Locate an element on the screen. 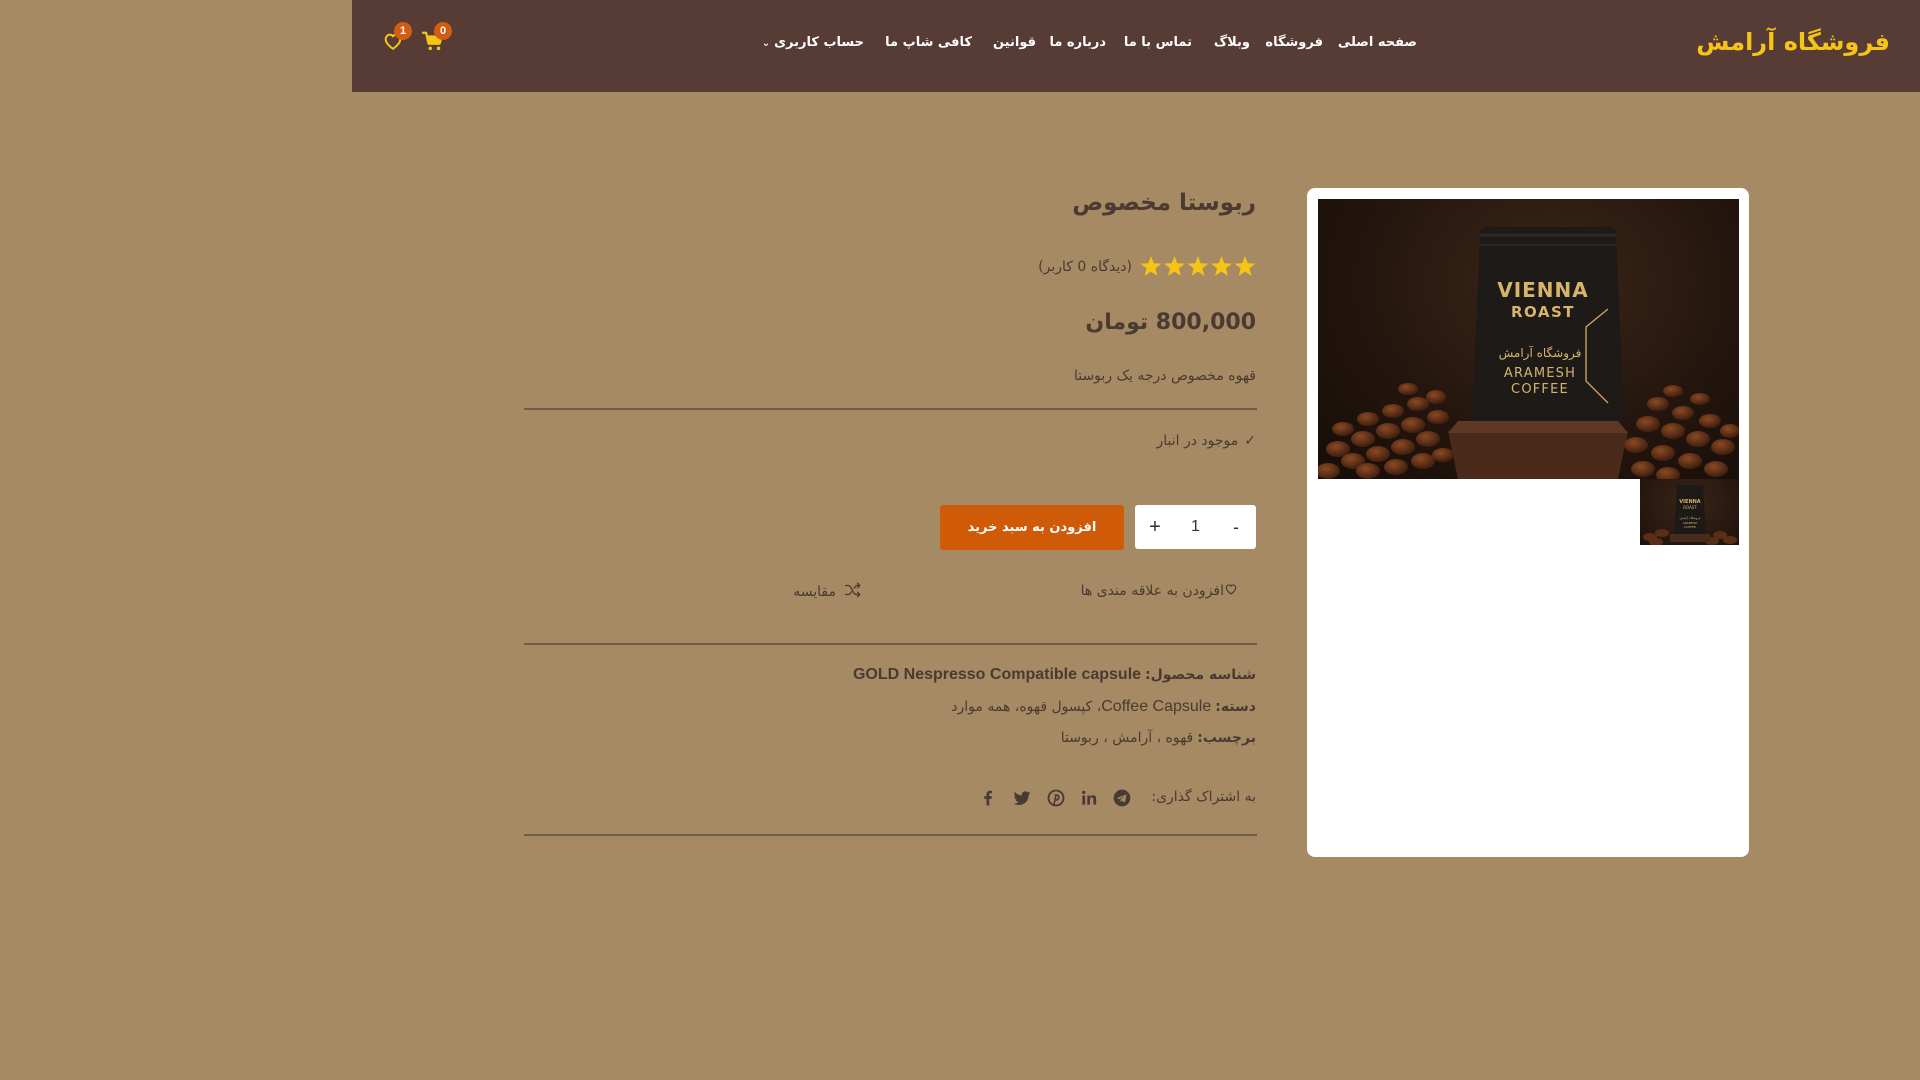 The height and width of the screenshot is (1080, 1920). add-to-wishlist-link: افزودن به علاقه مندی ها is located at coordinates (1159, 591).